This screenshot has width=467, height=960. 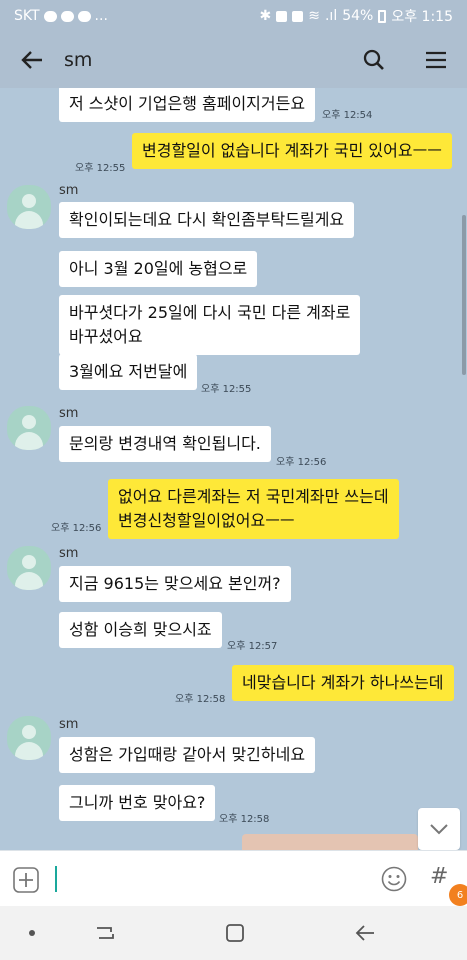 I want to click on recent-apps-icon, so click(x=105, y=933).